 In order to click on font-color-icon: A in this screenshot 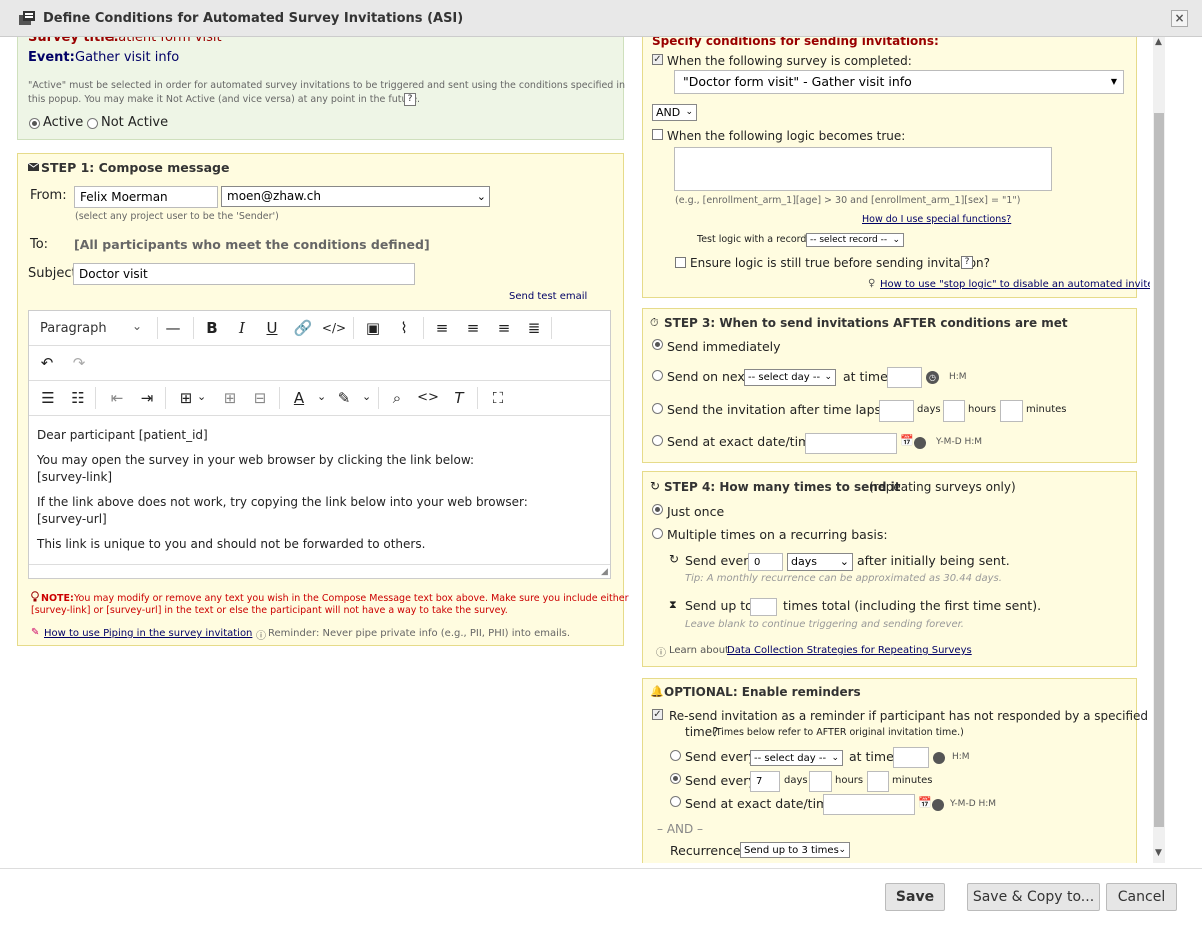, I will do `click(299, 398)`.